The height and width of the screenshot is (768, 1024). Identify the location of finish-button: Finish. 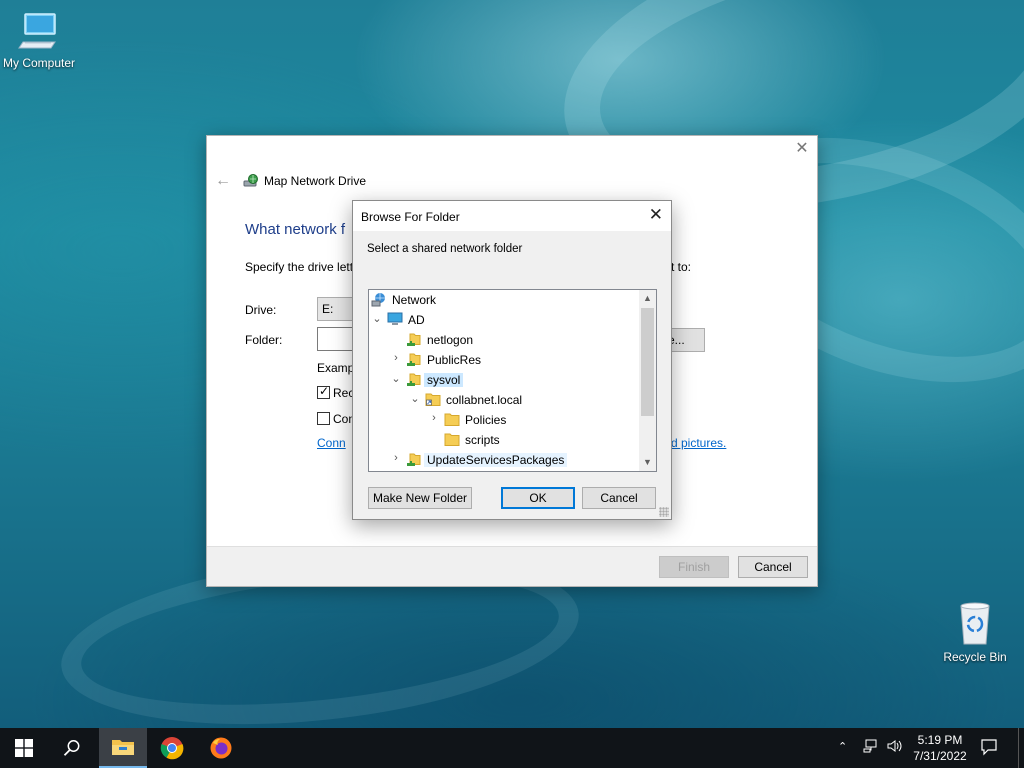
(694, 567).